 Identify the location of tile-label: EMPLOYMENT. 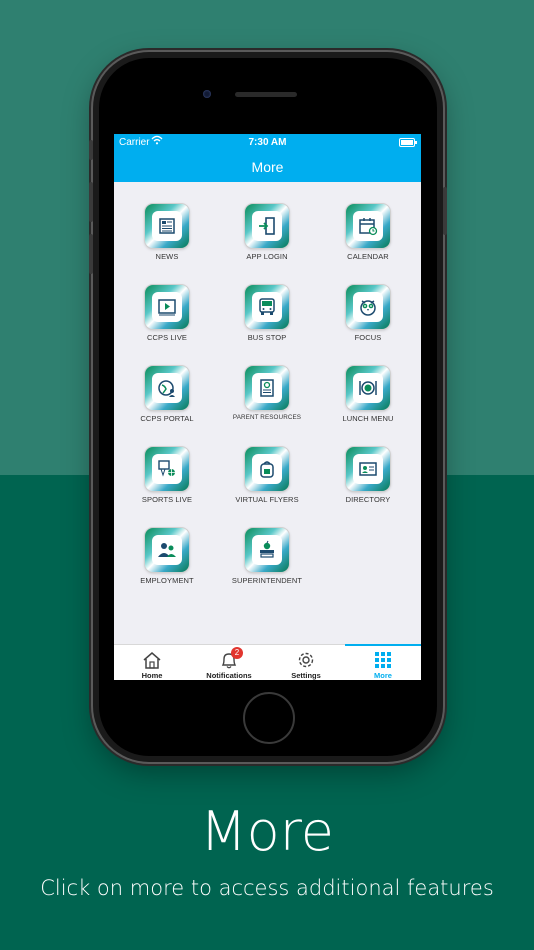
(167, 580).